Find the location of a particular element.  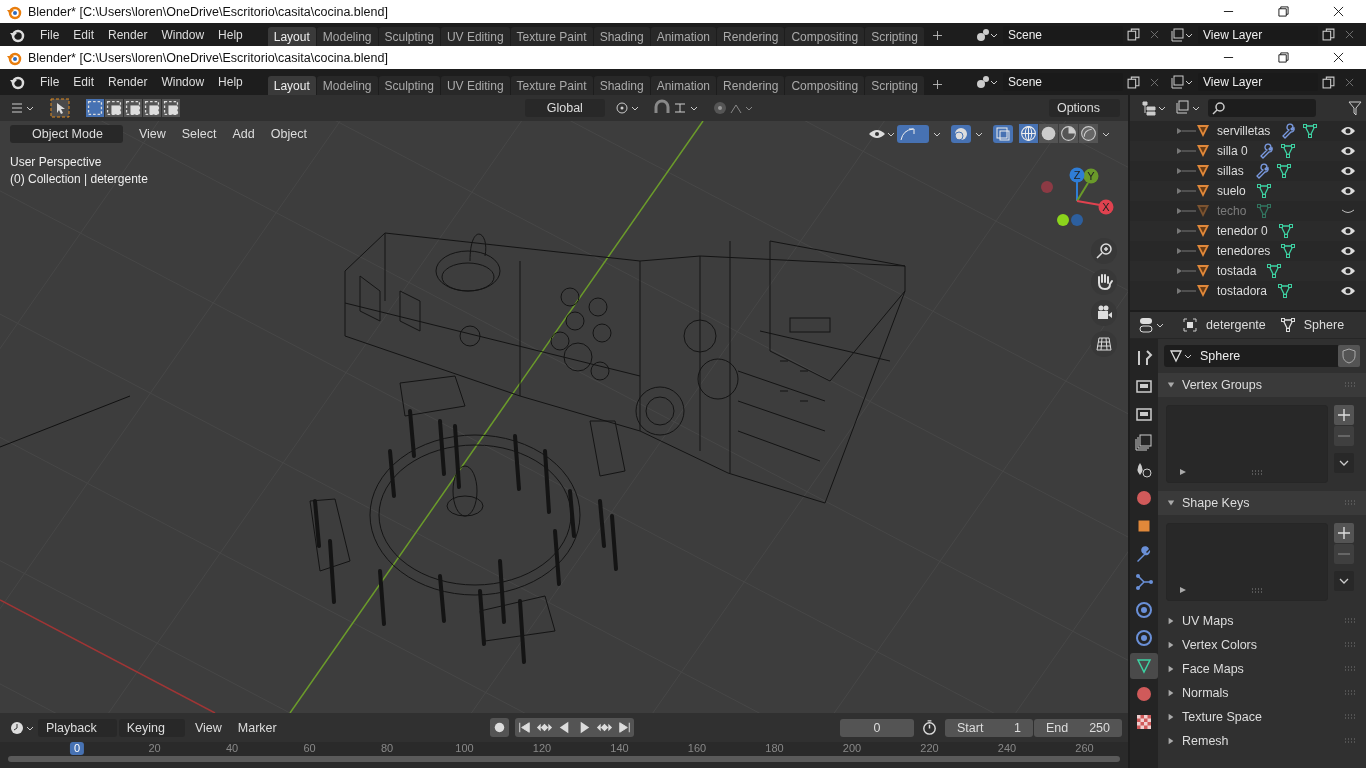

object-name: tostadora is located at coordinates (1242, 291).